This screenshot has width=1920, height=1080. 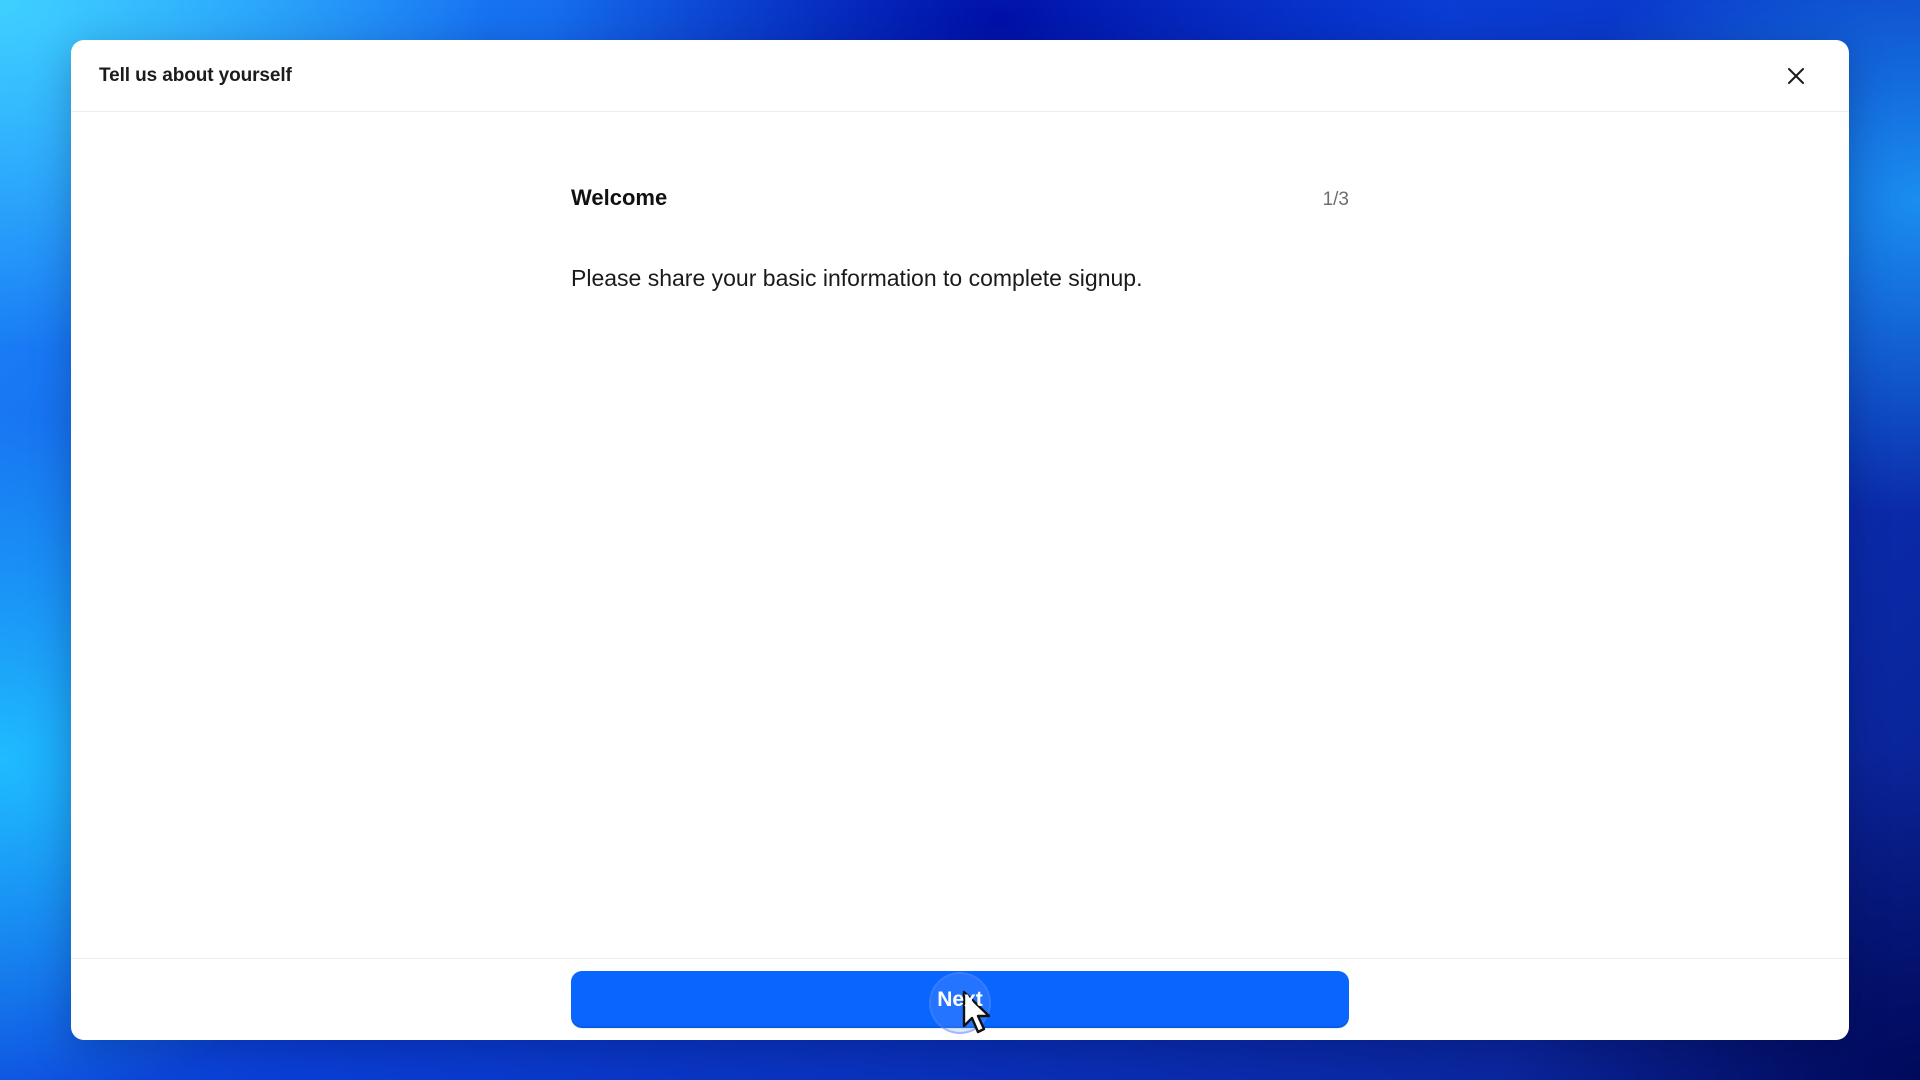 I want to click on step-counter: 1/3, so click(x=1335, y=199).